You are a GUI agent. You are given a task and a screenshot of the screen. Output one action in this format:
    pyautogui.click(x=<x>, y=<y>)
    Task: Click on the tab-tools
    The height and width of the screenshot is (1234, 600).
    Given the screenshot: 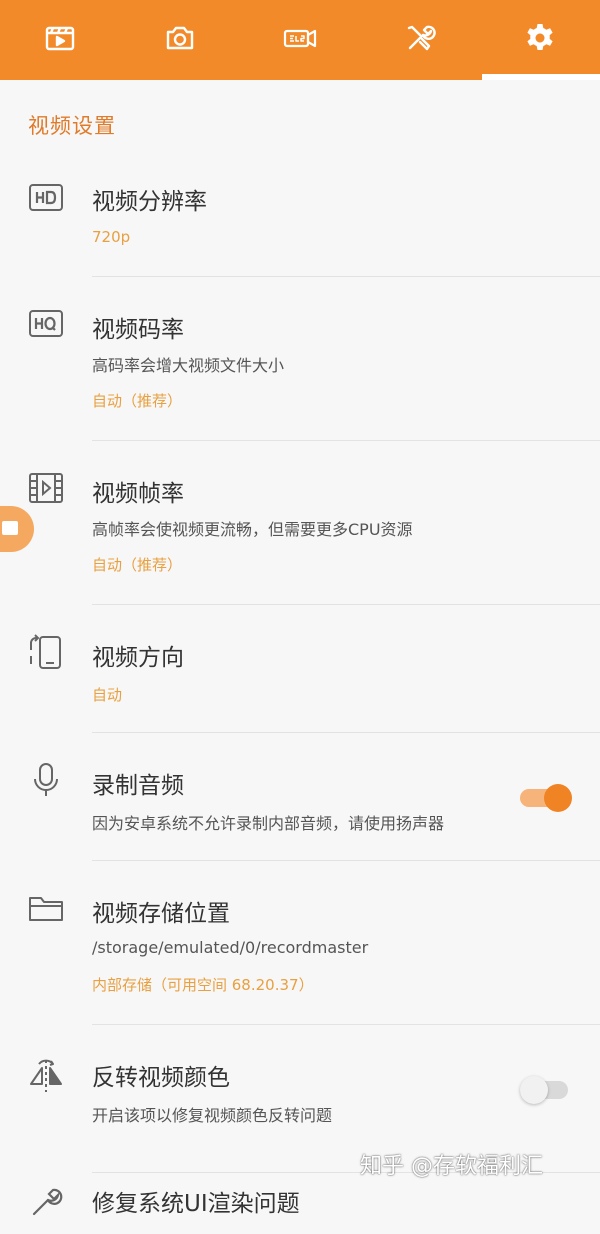 What is the action you would take?
    pyautogui.click(x=420, y=40)
    